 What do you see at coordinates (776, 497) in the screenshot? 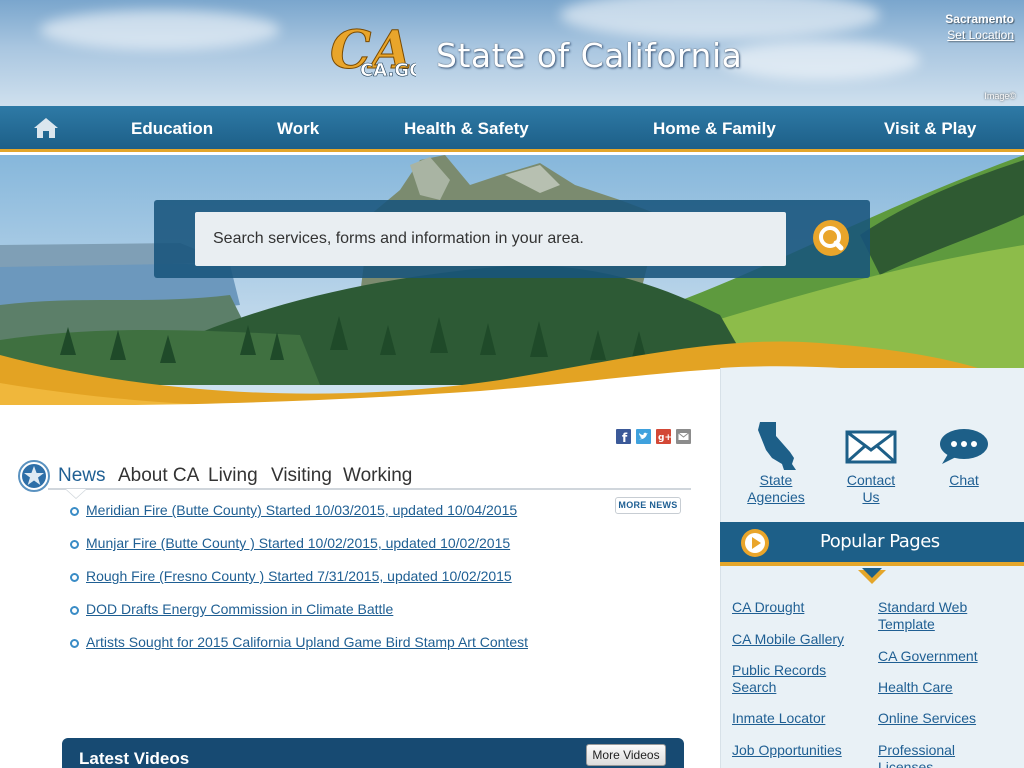
I see `link-line: Agencies` at bounding box center [776, 497].